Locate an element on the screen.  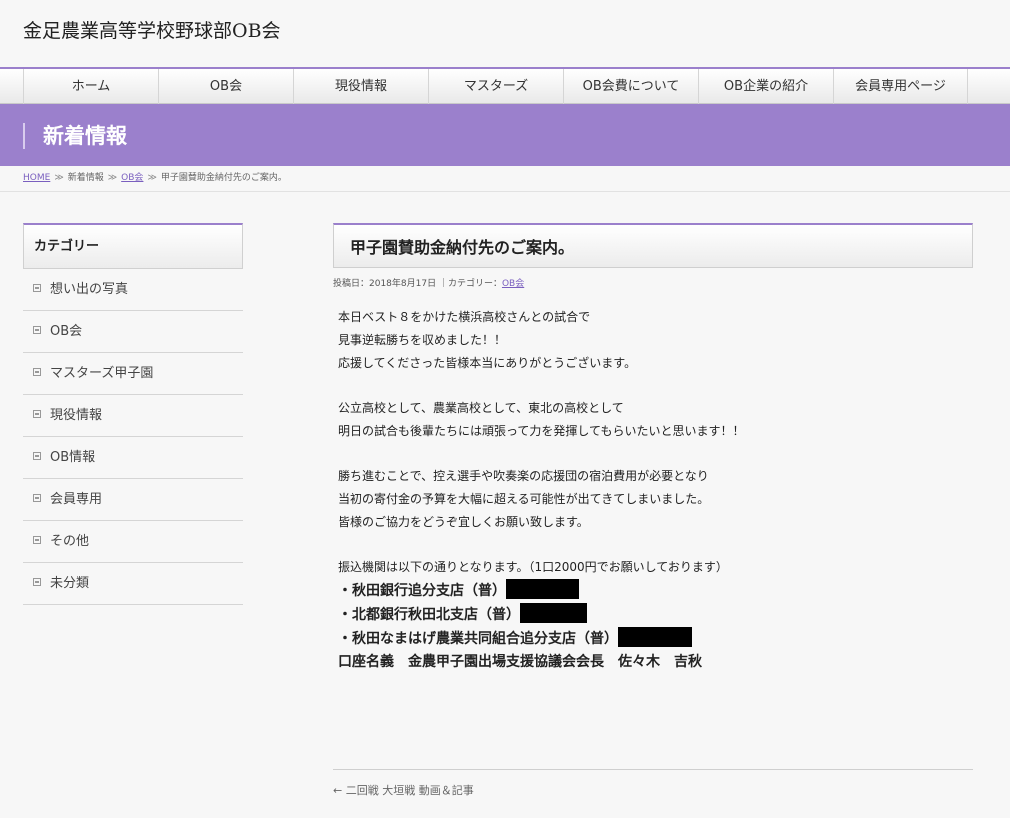
sidebar-title: カテゴリー is located at coordinates (133, 246).